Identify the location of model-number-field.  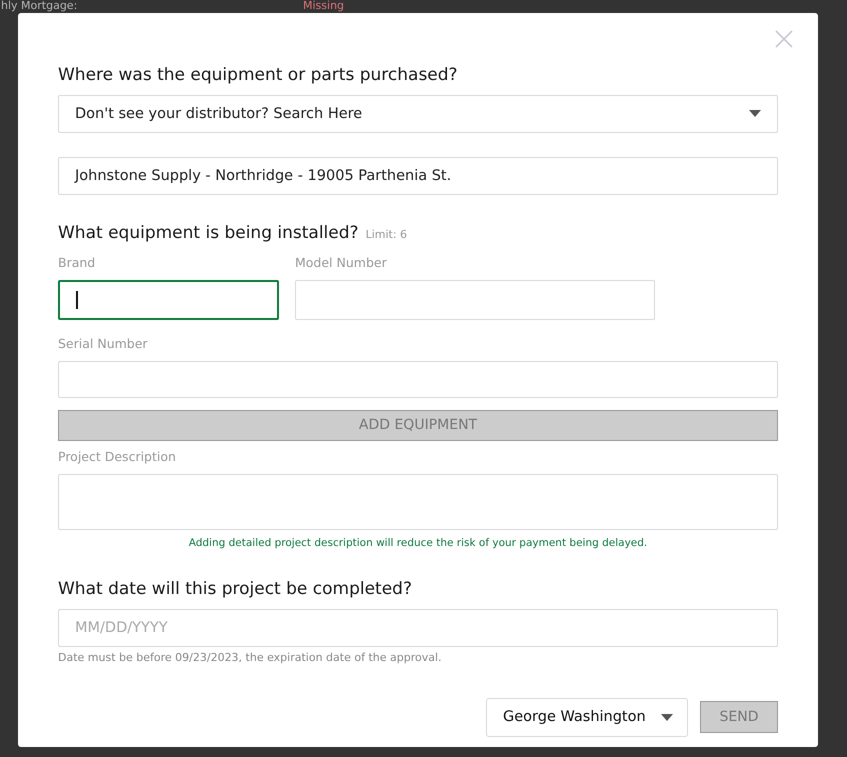
(475, 300).